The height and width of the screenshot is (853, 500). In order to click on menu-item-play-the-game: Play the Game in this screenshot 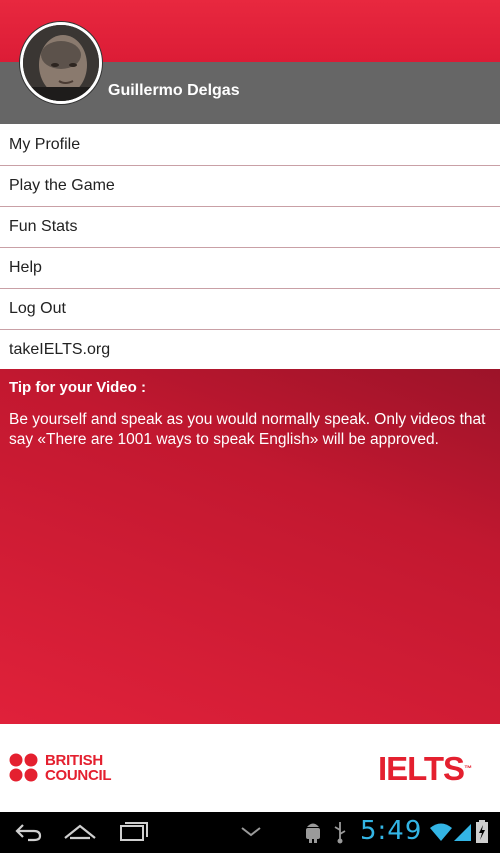, I will do `click(250, 186)`.